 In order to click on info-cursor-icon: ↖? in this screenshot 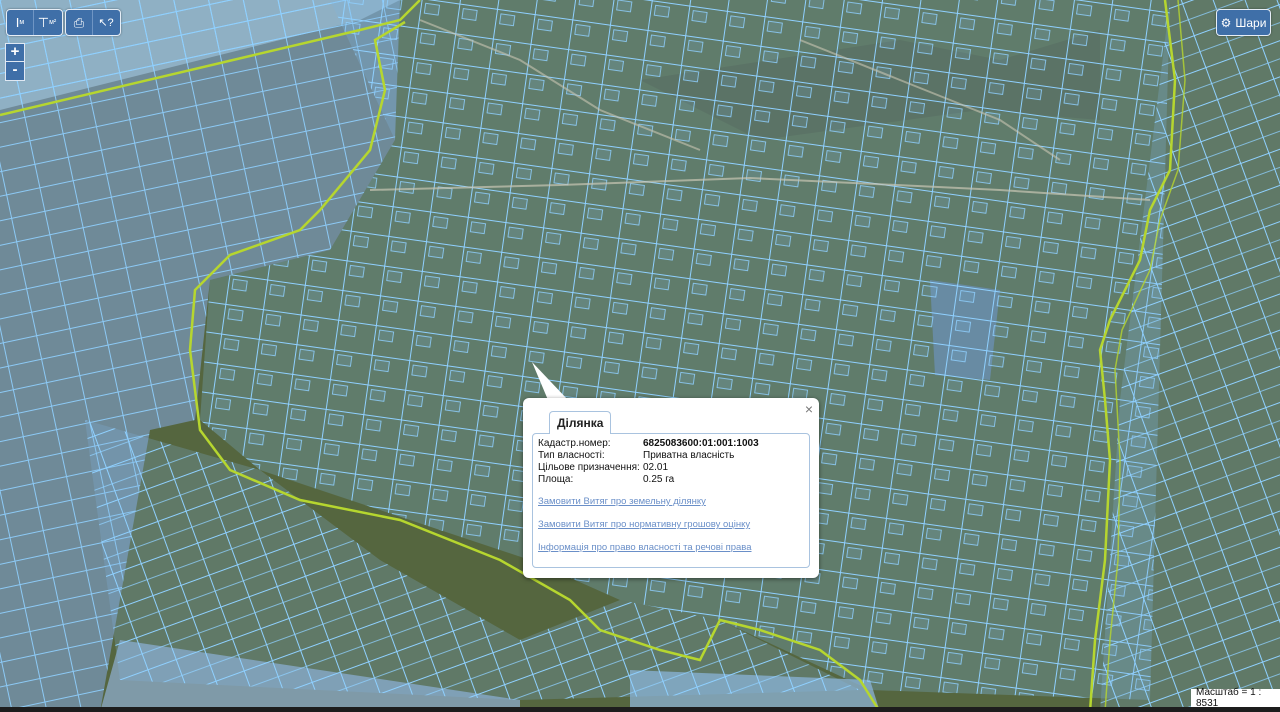, I will do `click(106, 22)`.